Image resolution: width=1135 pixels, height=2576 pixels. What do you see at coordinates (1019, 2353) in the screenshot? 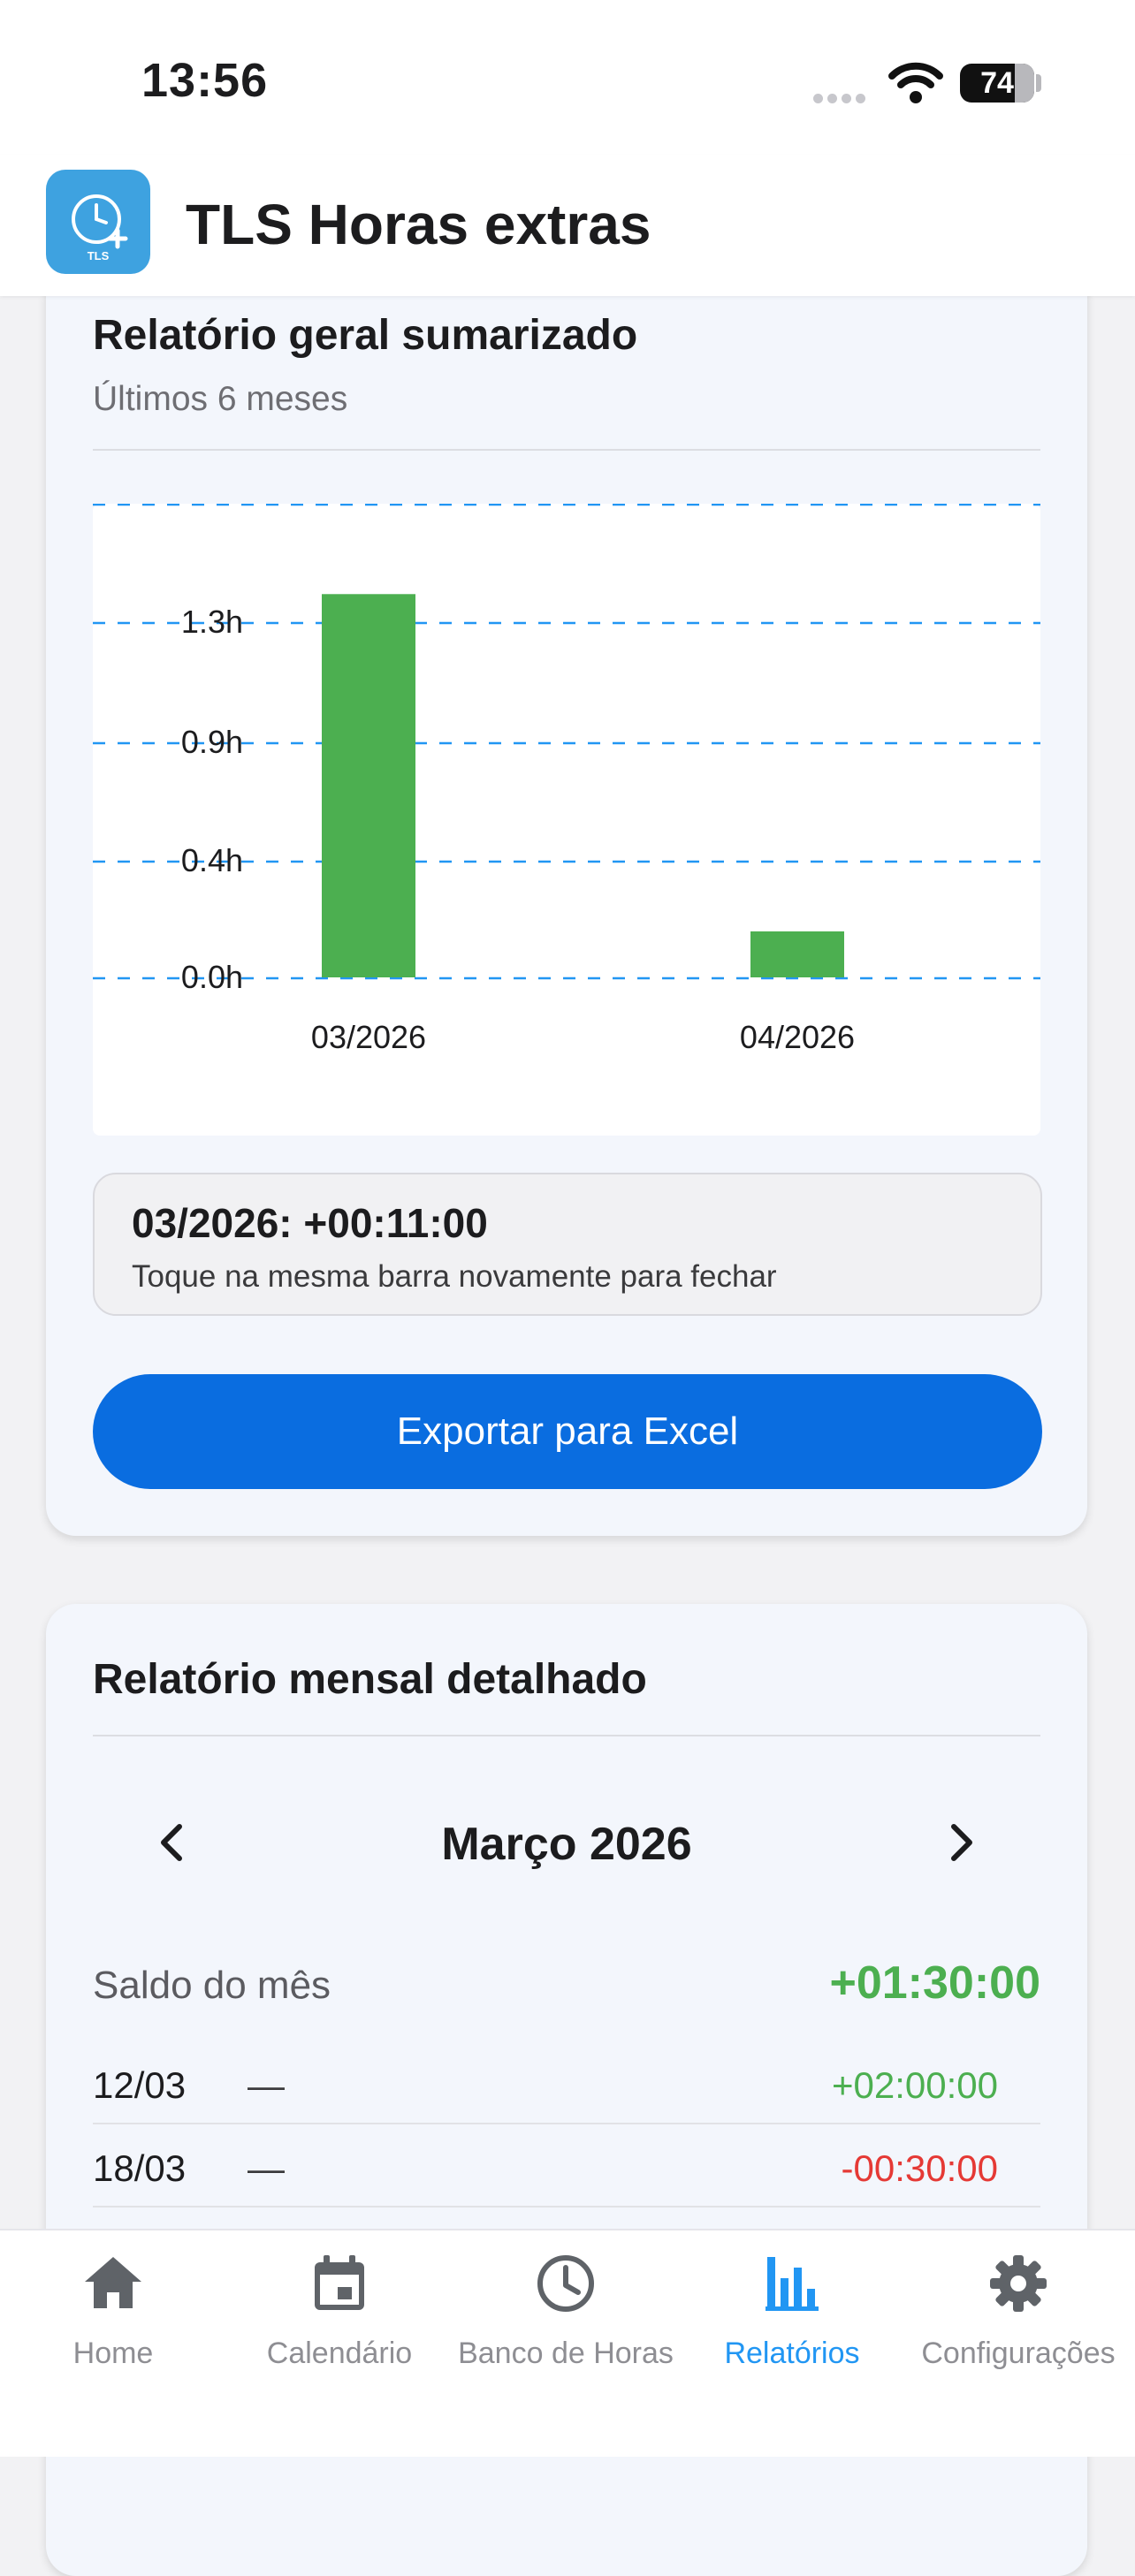
I see `tab-label: Configurações` at bounding box center [1019, 2353].